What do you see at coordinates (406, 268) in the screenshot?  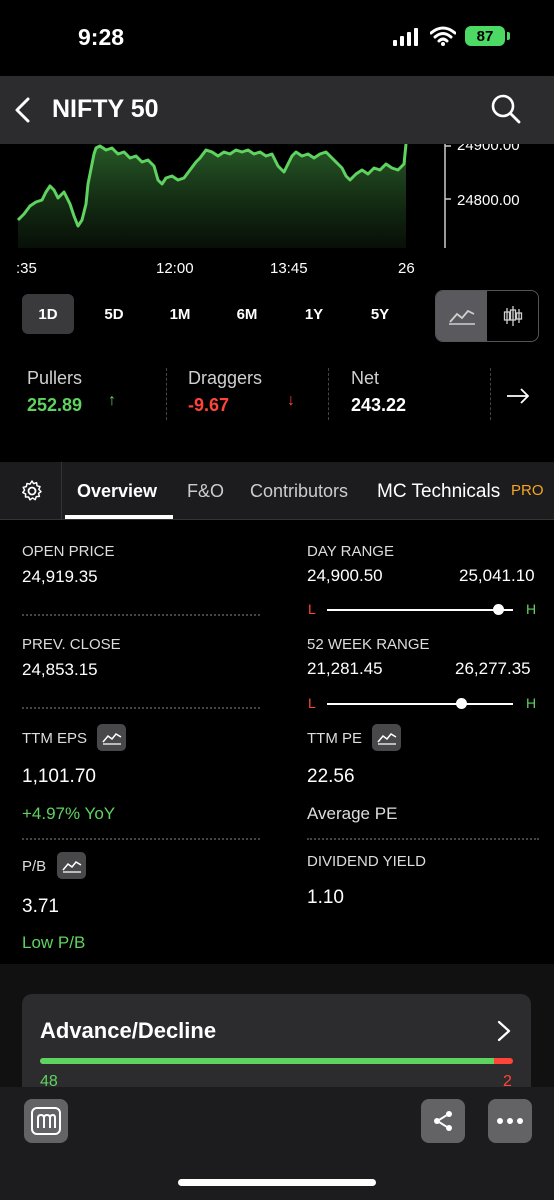 I see `x-tick-label: 26` at bounding box center [406, 268].